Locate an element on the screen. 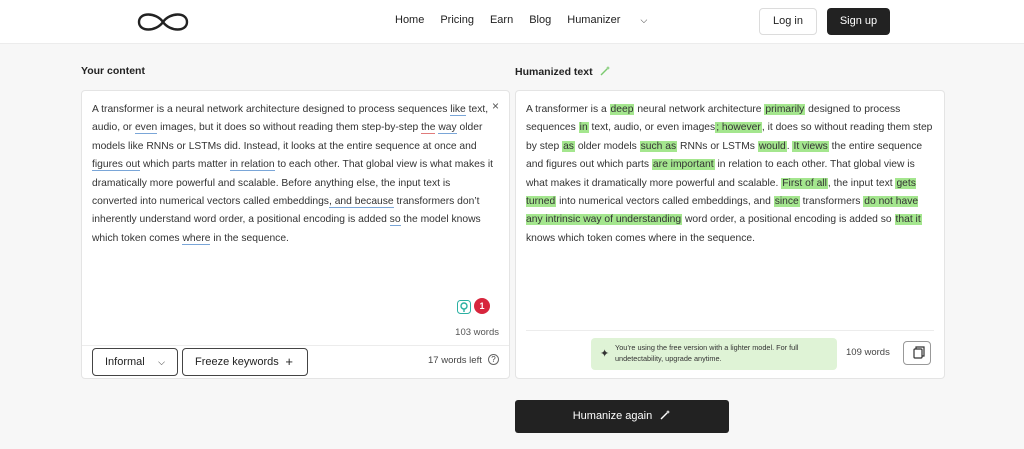  main-nav: Home Pricing Earn Blog Humanizer ⌵ is located at coordinates (537, 20).